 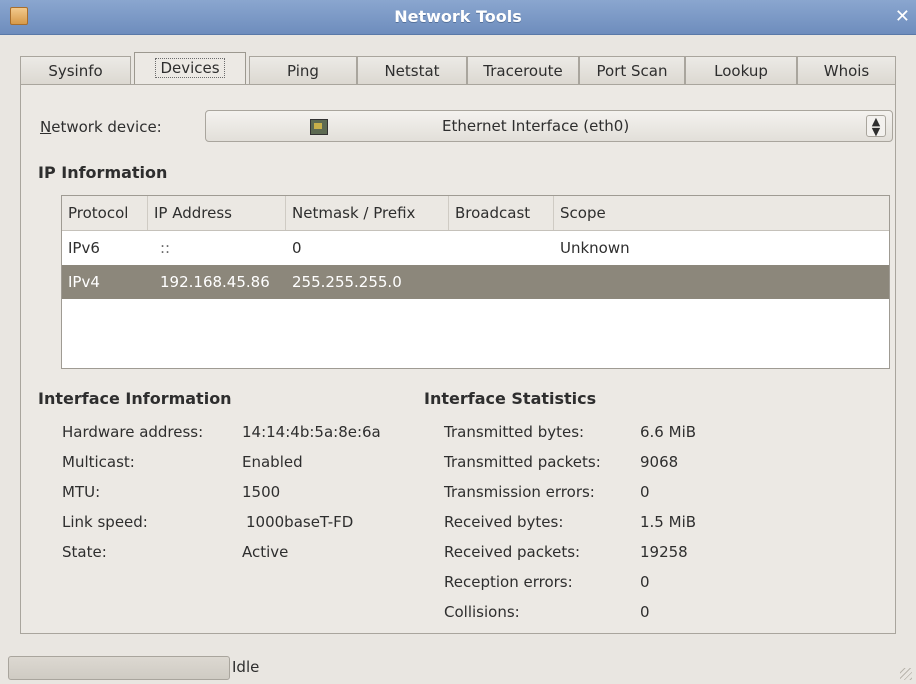 What do you see at coordinates (664, 552) in the screenshot?
I see `received-packets-value: 19258` at bounding box center [664, 552].